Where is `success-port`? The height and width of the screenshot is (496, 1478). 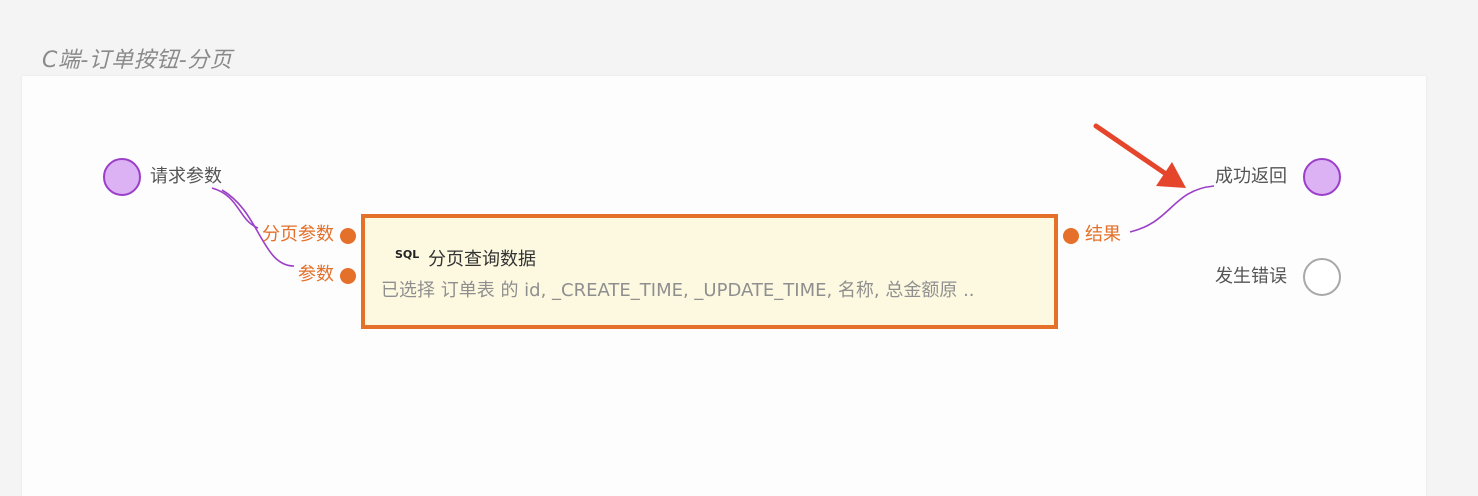
success-port is located at coordinates (1322, 177).